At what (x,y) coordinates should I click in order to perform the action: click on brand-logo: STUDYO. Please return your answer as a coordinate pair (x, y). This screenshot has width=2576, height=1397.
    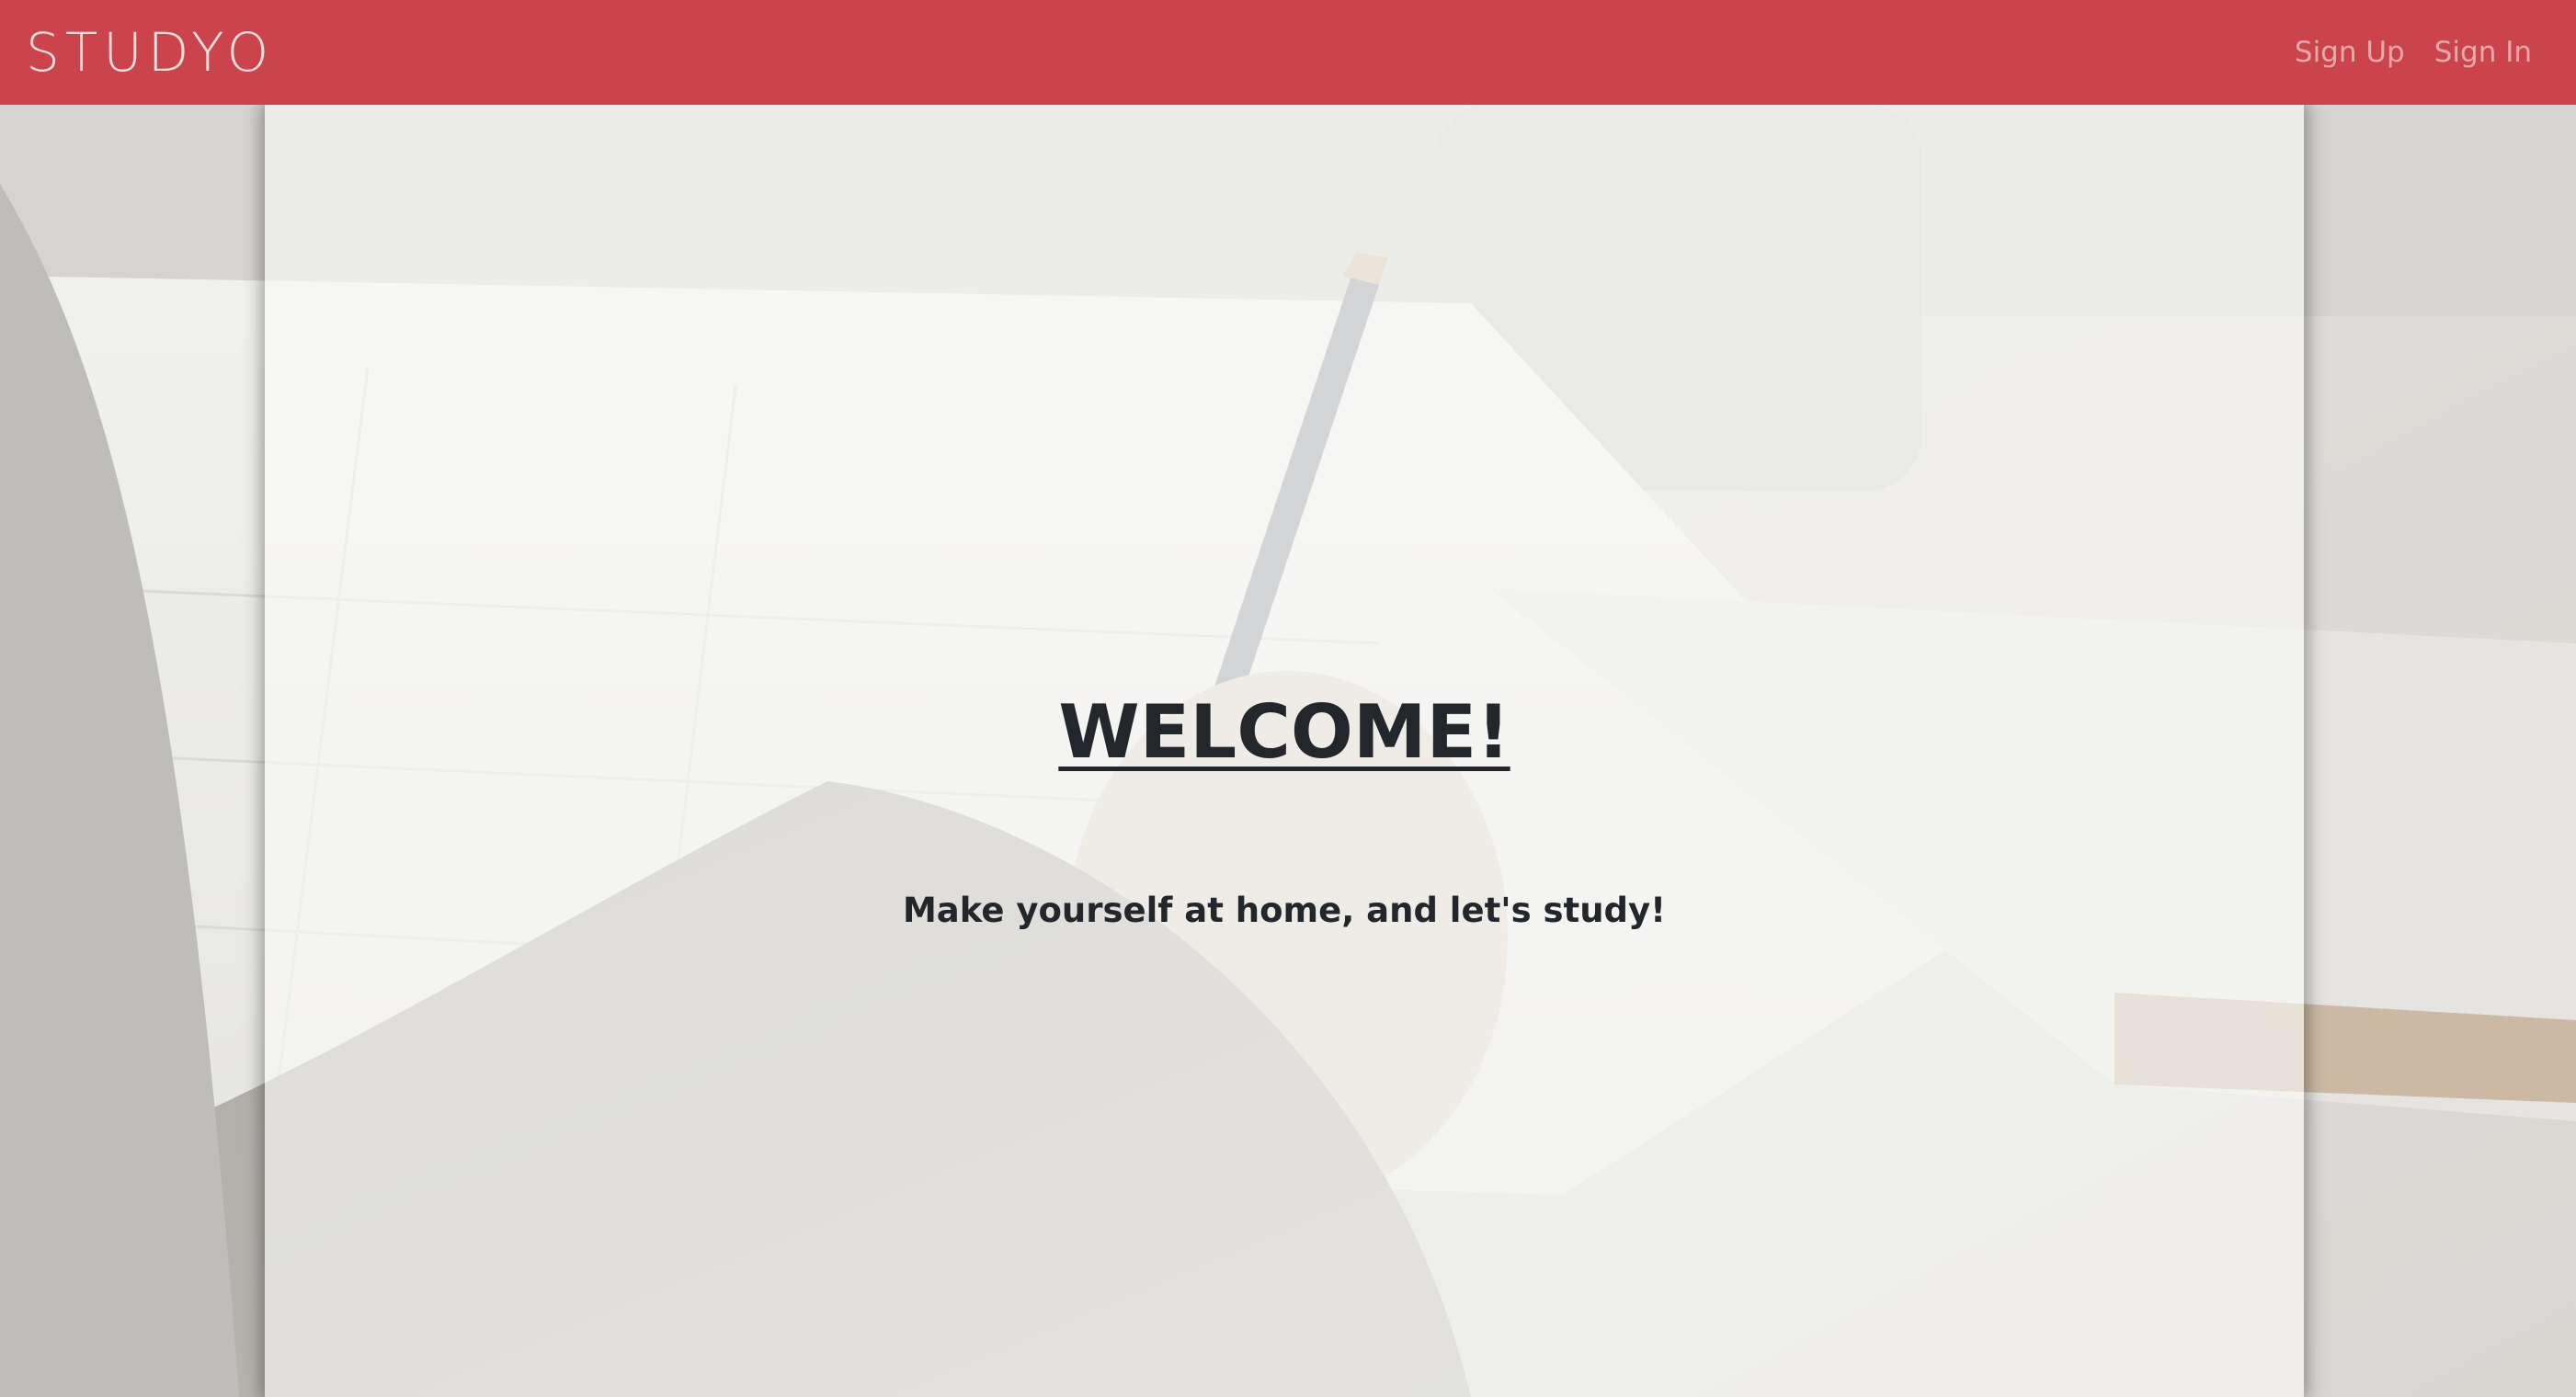
    Looking at the image, I should click on (150, 52).